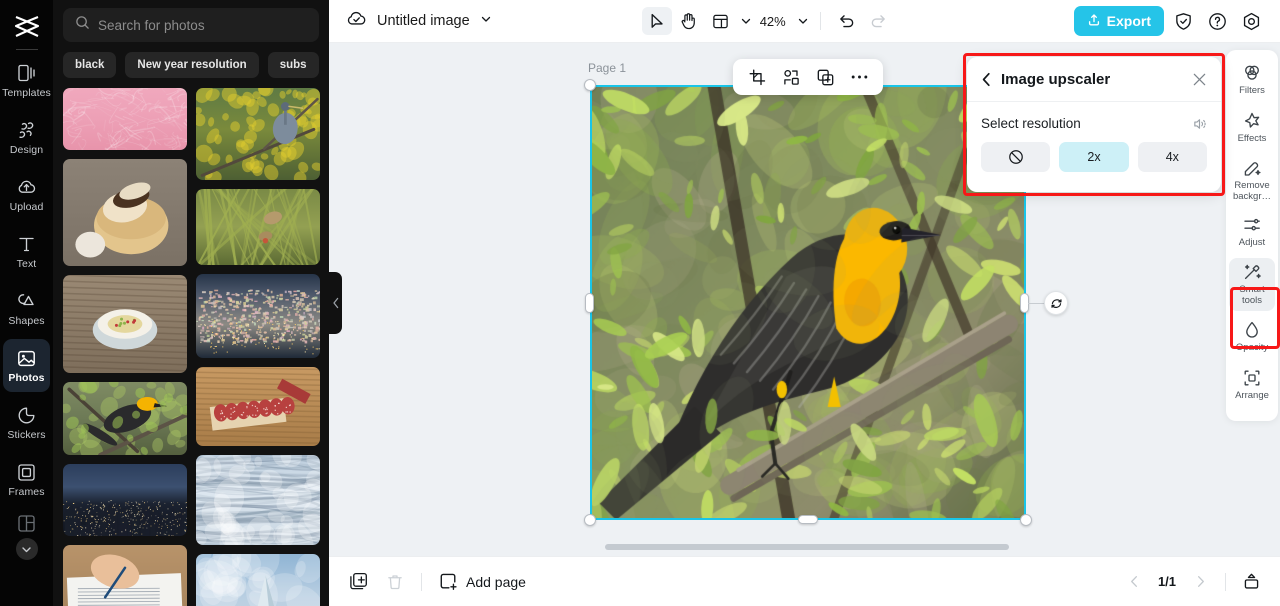 This screenshot has height=606, width=1280. Describe the element at coordinates (1134, 582) in the screenshot. I see `prev-page-button` at that location.